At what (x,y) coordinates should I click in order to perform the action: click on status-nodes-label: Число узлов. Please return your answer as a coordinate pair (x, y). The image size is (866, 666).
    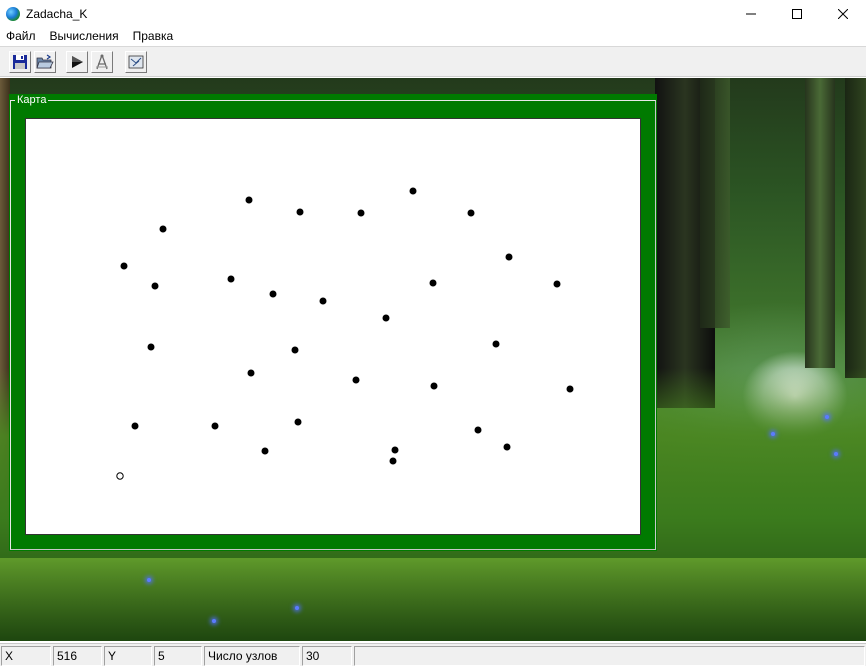
    Looking at the image, I should click on (252, 656).